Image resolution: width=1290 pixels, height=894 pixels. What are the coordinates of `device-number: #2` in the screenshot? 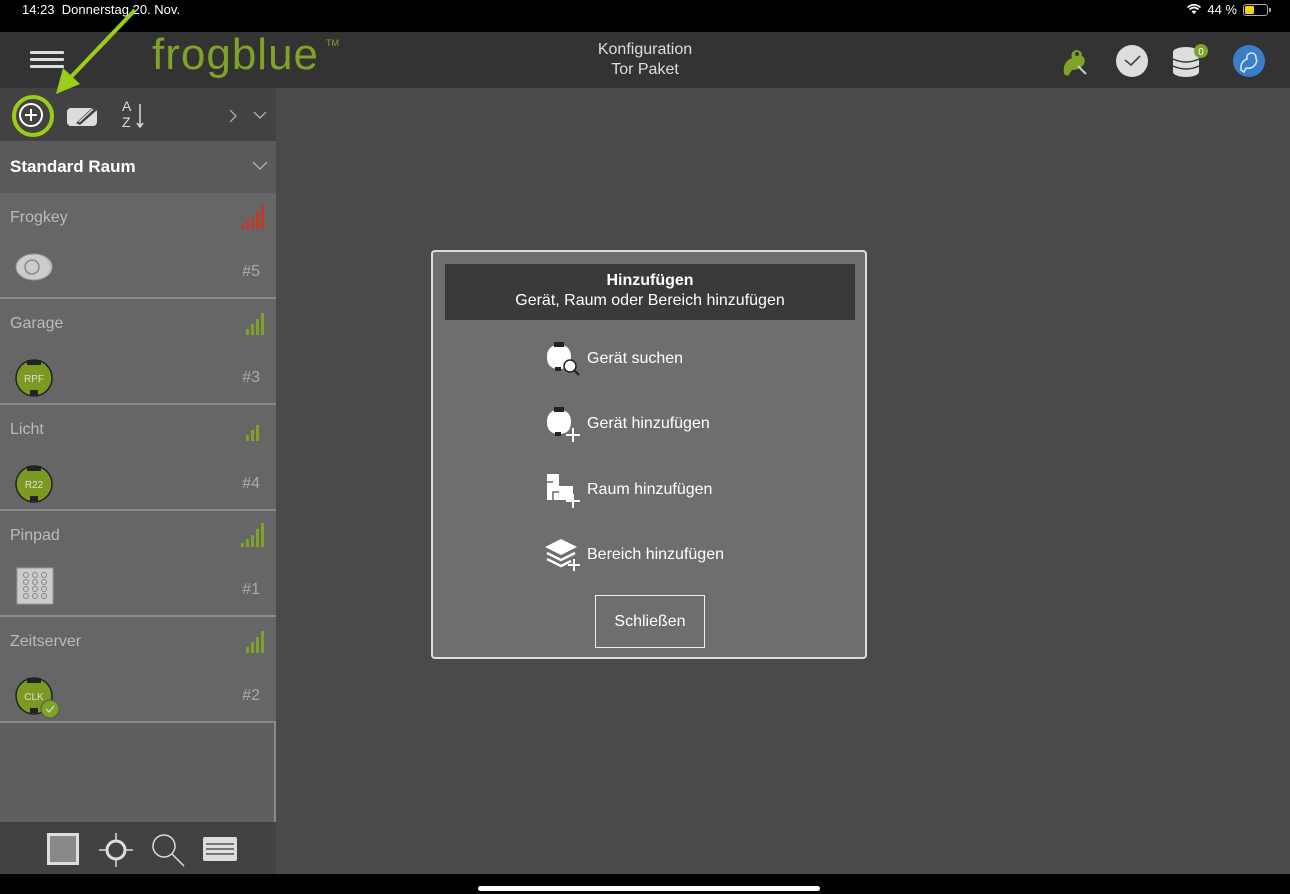 It's located at (251, 695).